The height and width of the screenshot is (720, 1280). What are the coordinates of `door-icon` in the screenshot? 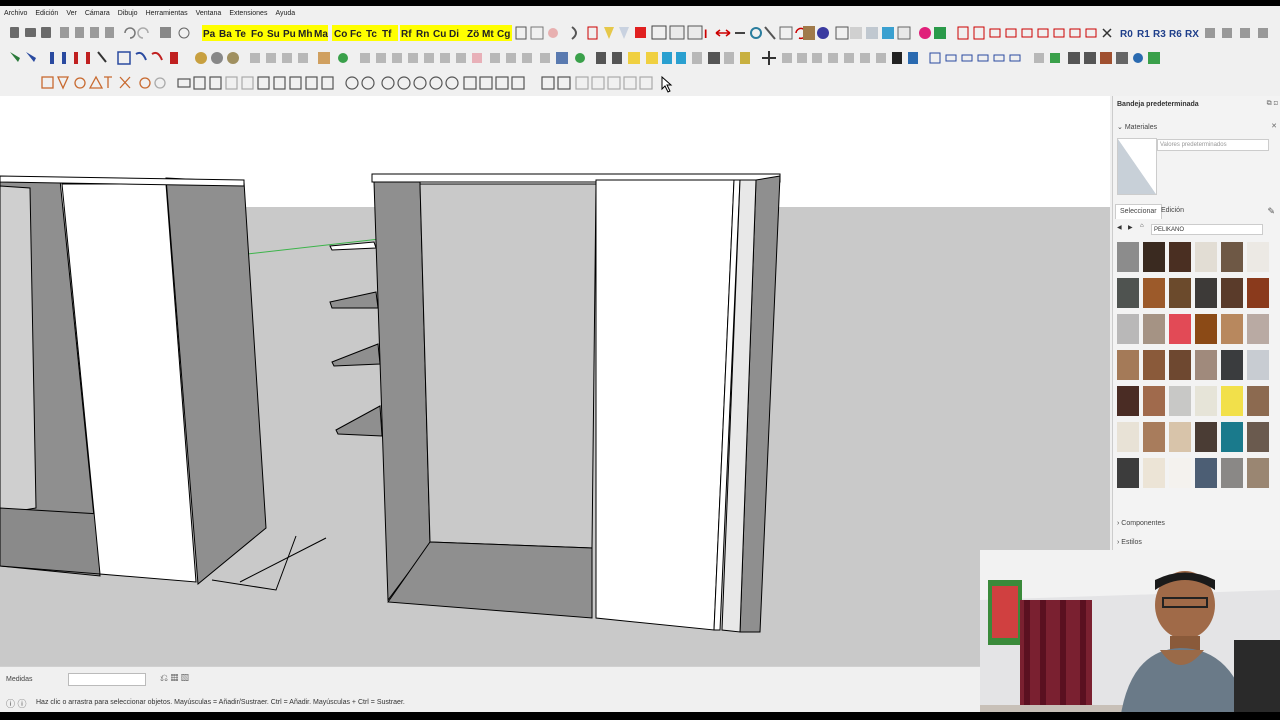 It's located at (809, 33).